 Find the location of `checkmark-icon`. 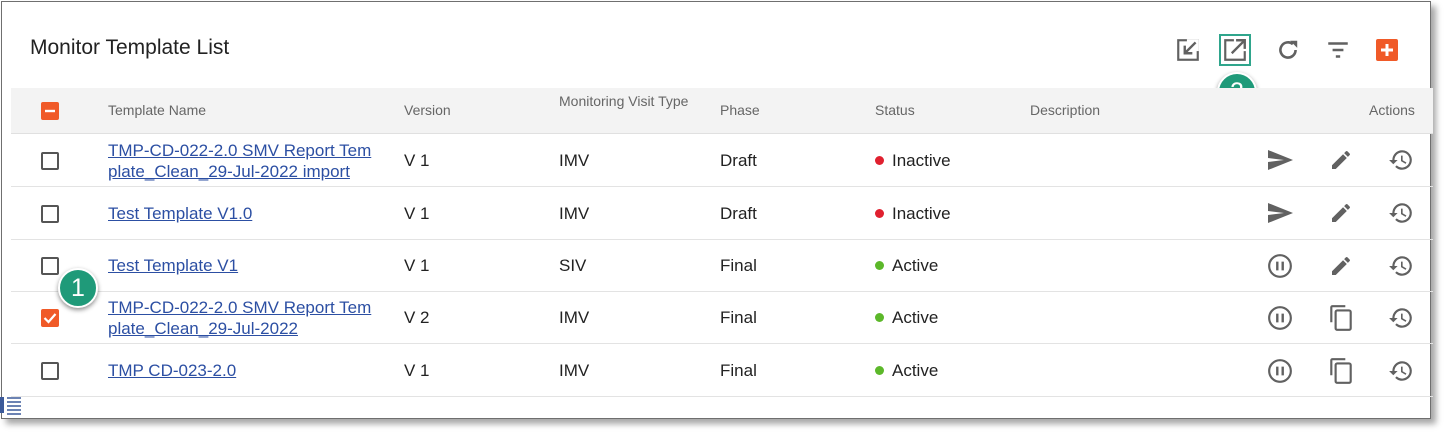

checkmark-icon is located at coordinates (50, 318).